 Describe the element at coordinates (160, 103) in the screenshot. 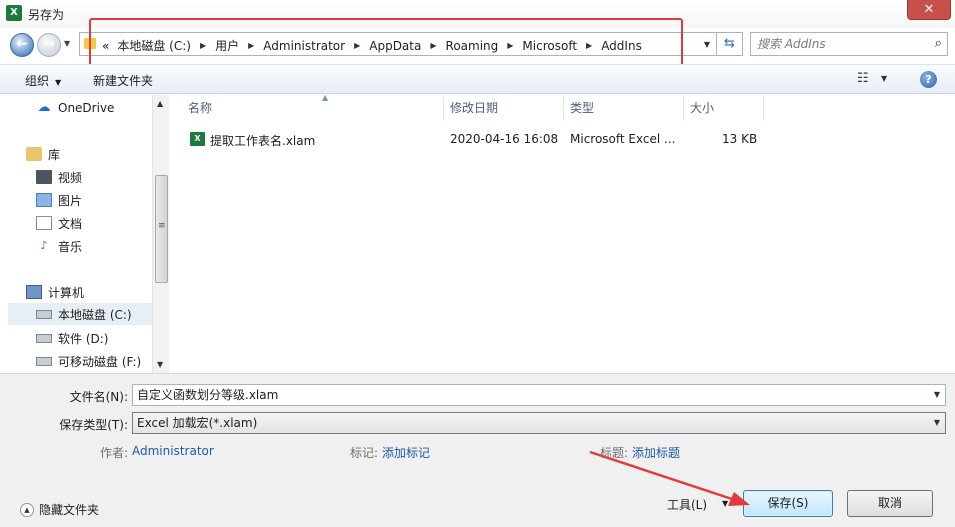

I see `scroll-up-icon: ▲` at that location.